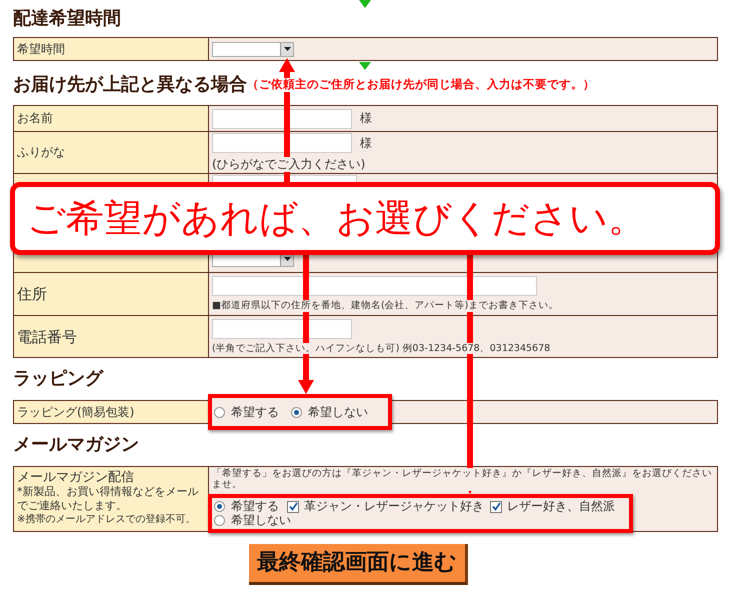 The width and height of the screenshot is (730, 610). I want to click on field-label: 希望時間, so click(41, 49).